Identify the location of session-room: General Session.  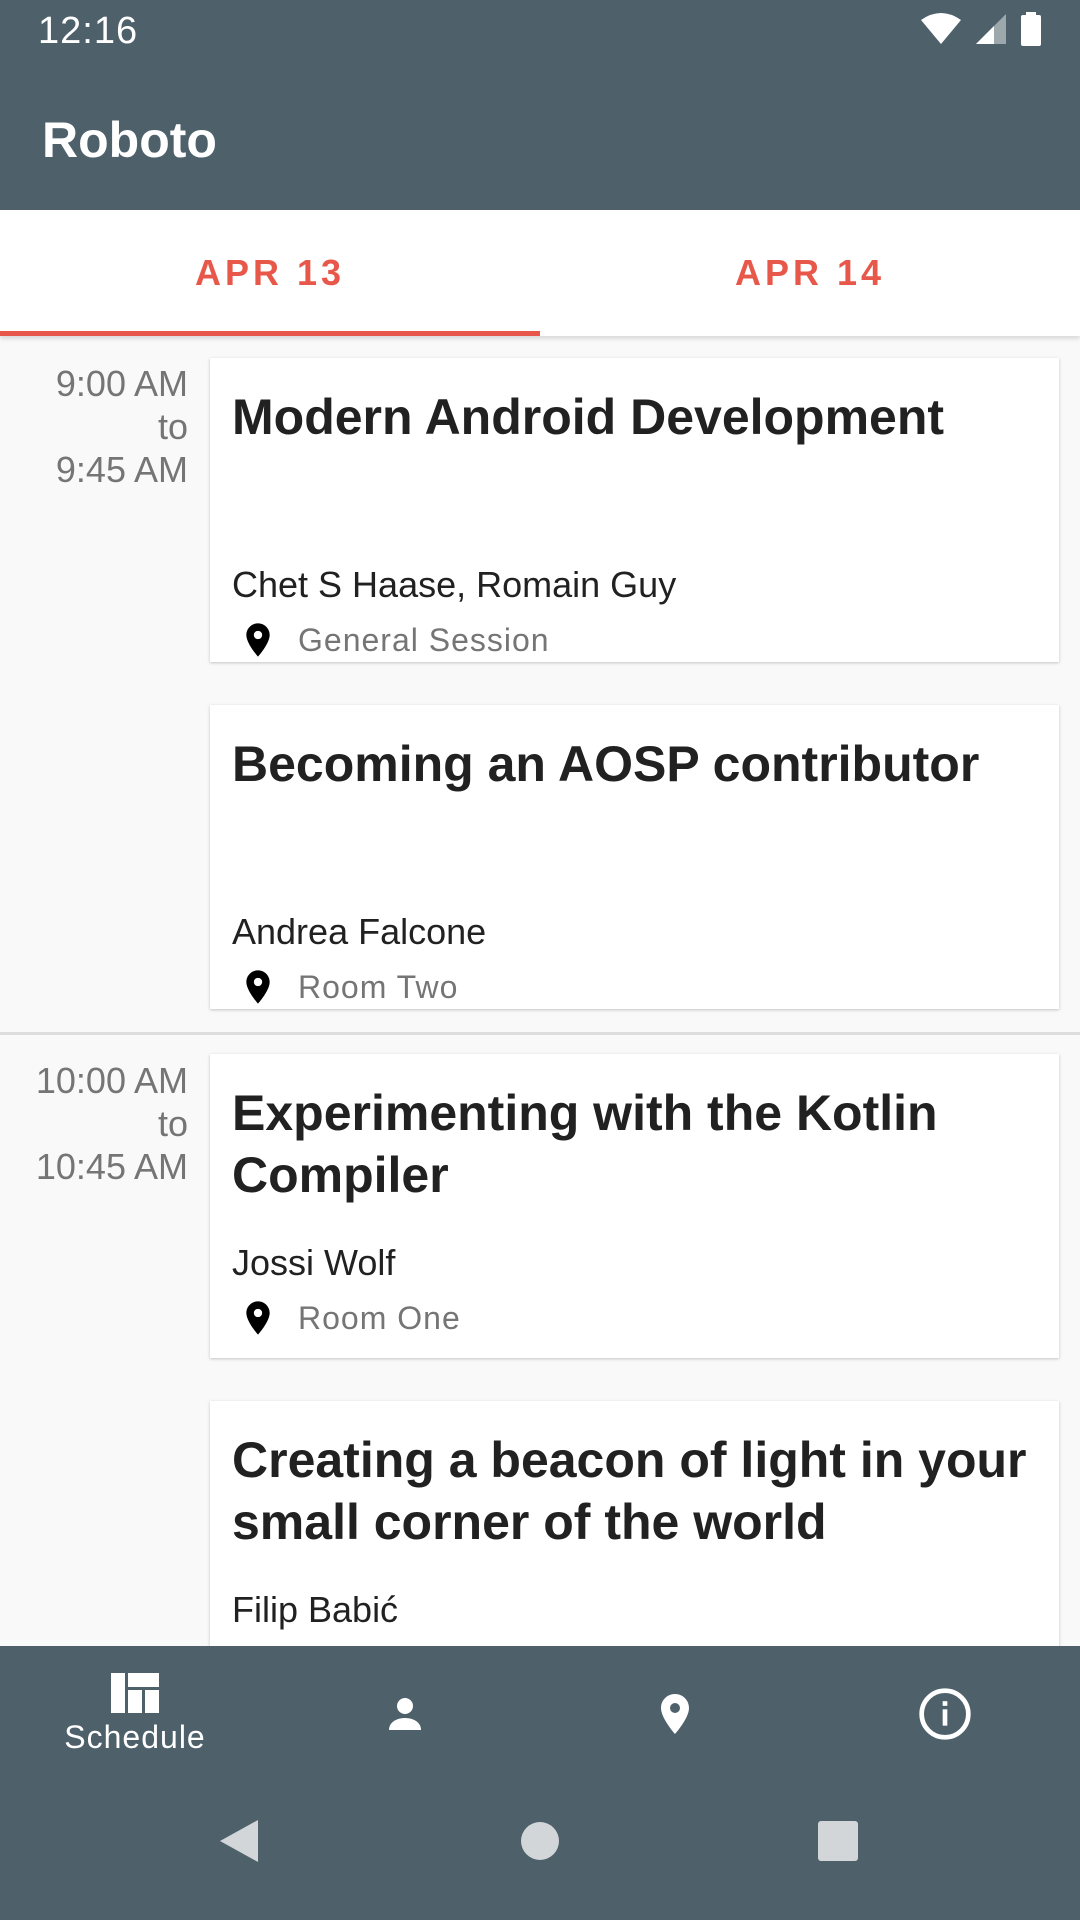
(391, 640).